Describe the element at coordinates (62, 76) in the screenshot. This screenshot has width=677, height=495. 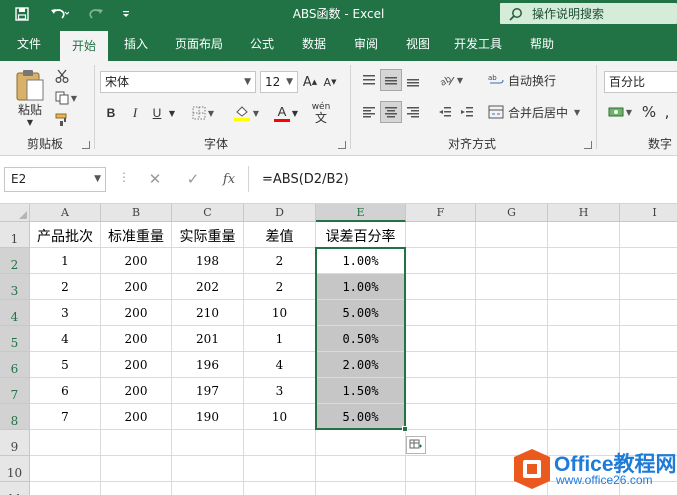
I see `cut-icon` at that location.